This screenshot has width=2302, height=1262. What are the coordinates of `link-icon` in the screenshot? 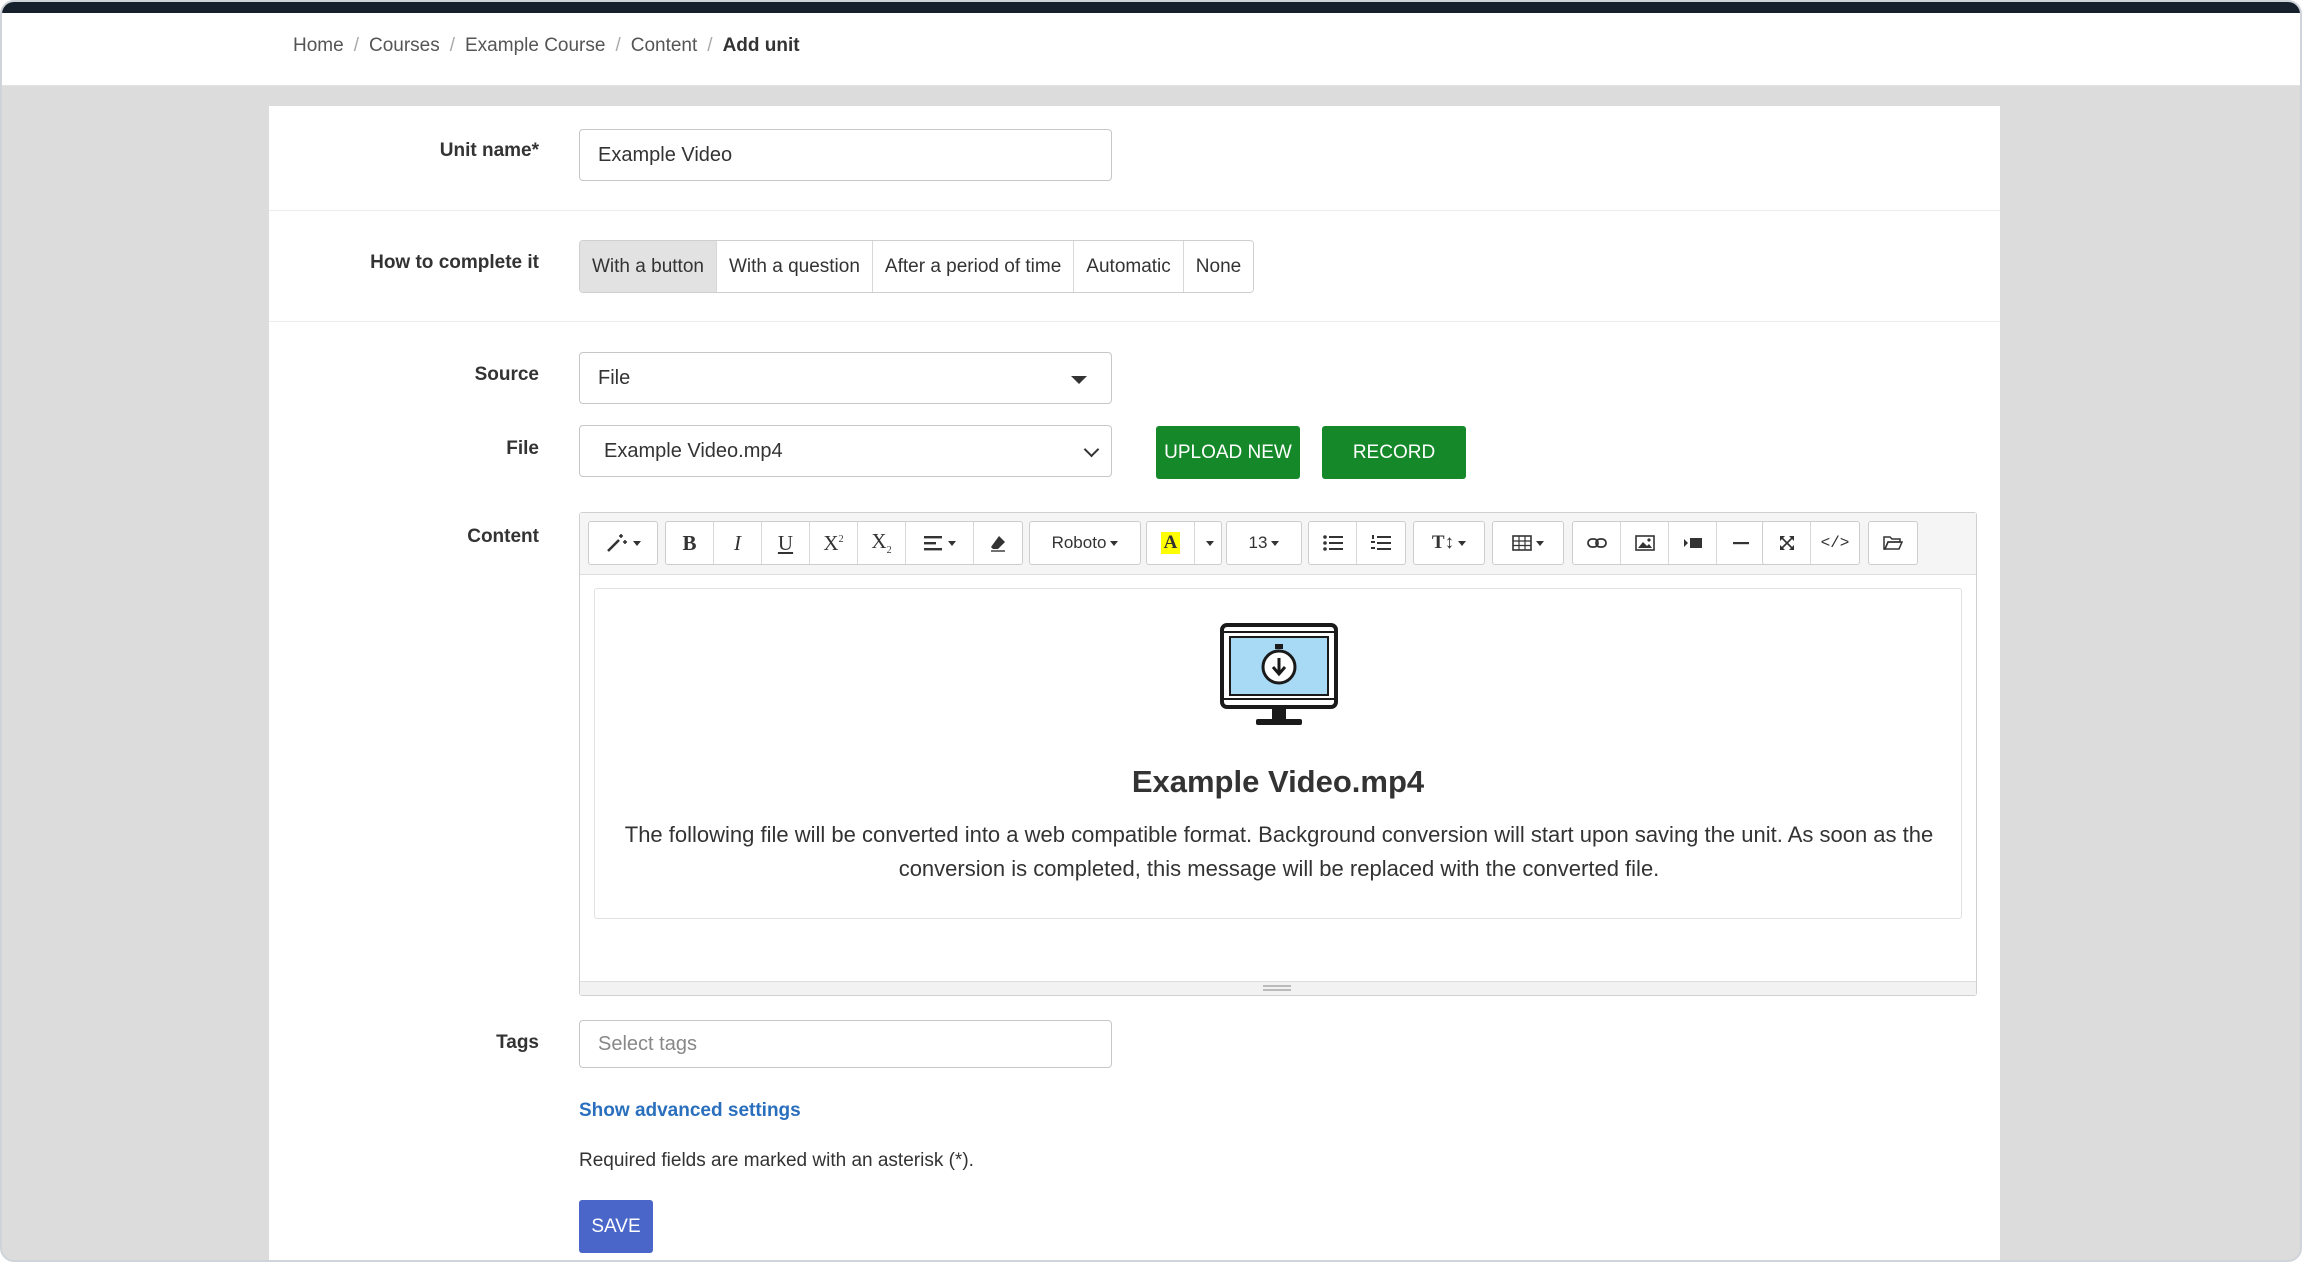 It's located at (1596, 543).